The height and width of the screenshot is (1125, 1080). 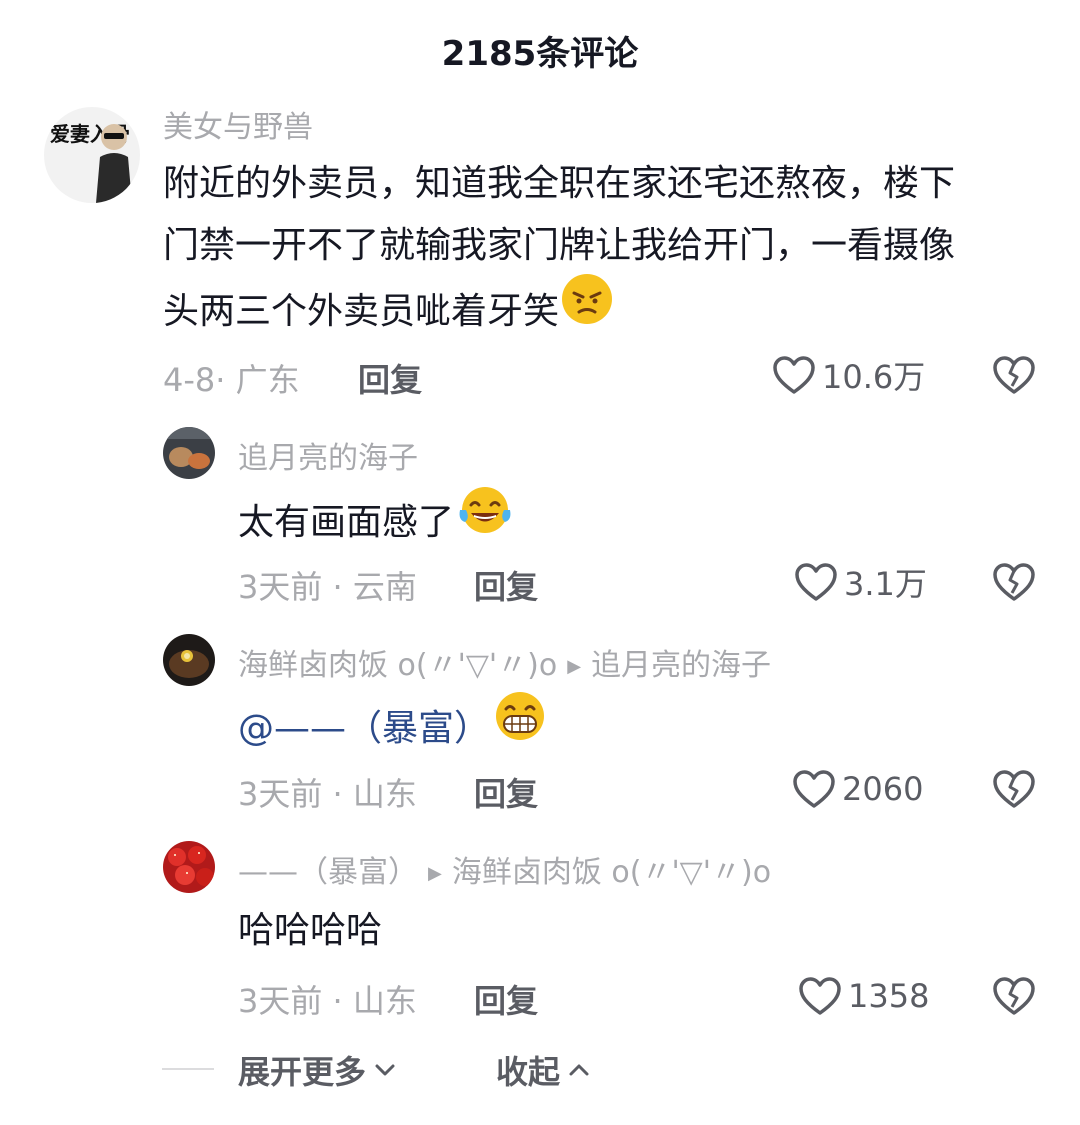 I want to click on collapse-button: 收起, so click(x=543, y=1070).